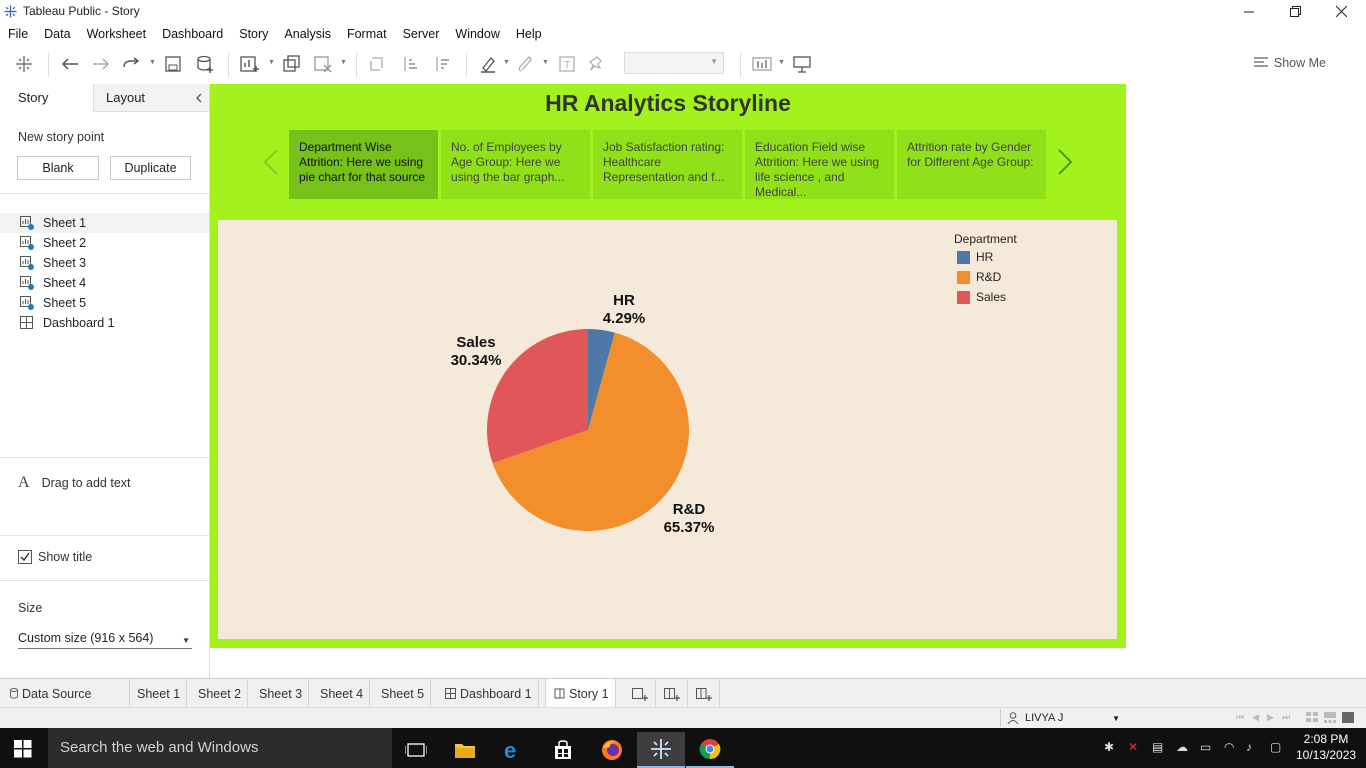 The height and width of the screenshot is (768, 1366). Describe the element at coordinates (152, 62) in the screenshot. I see `replay-caret-icon: ▼` at that location.